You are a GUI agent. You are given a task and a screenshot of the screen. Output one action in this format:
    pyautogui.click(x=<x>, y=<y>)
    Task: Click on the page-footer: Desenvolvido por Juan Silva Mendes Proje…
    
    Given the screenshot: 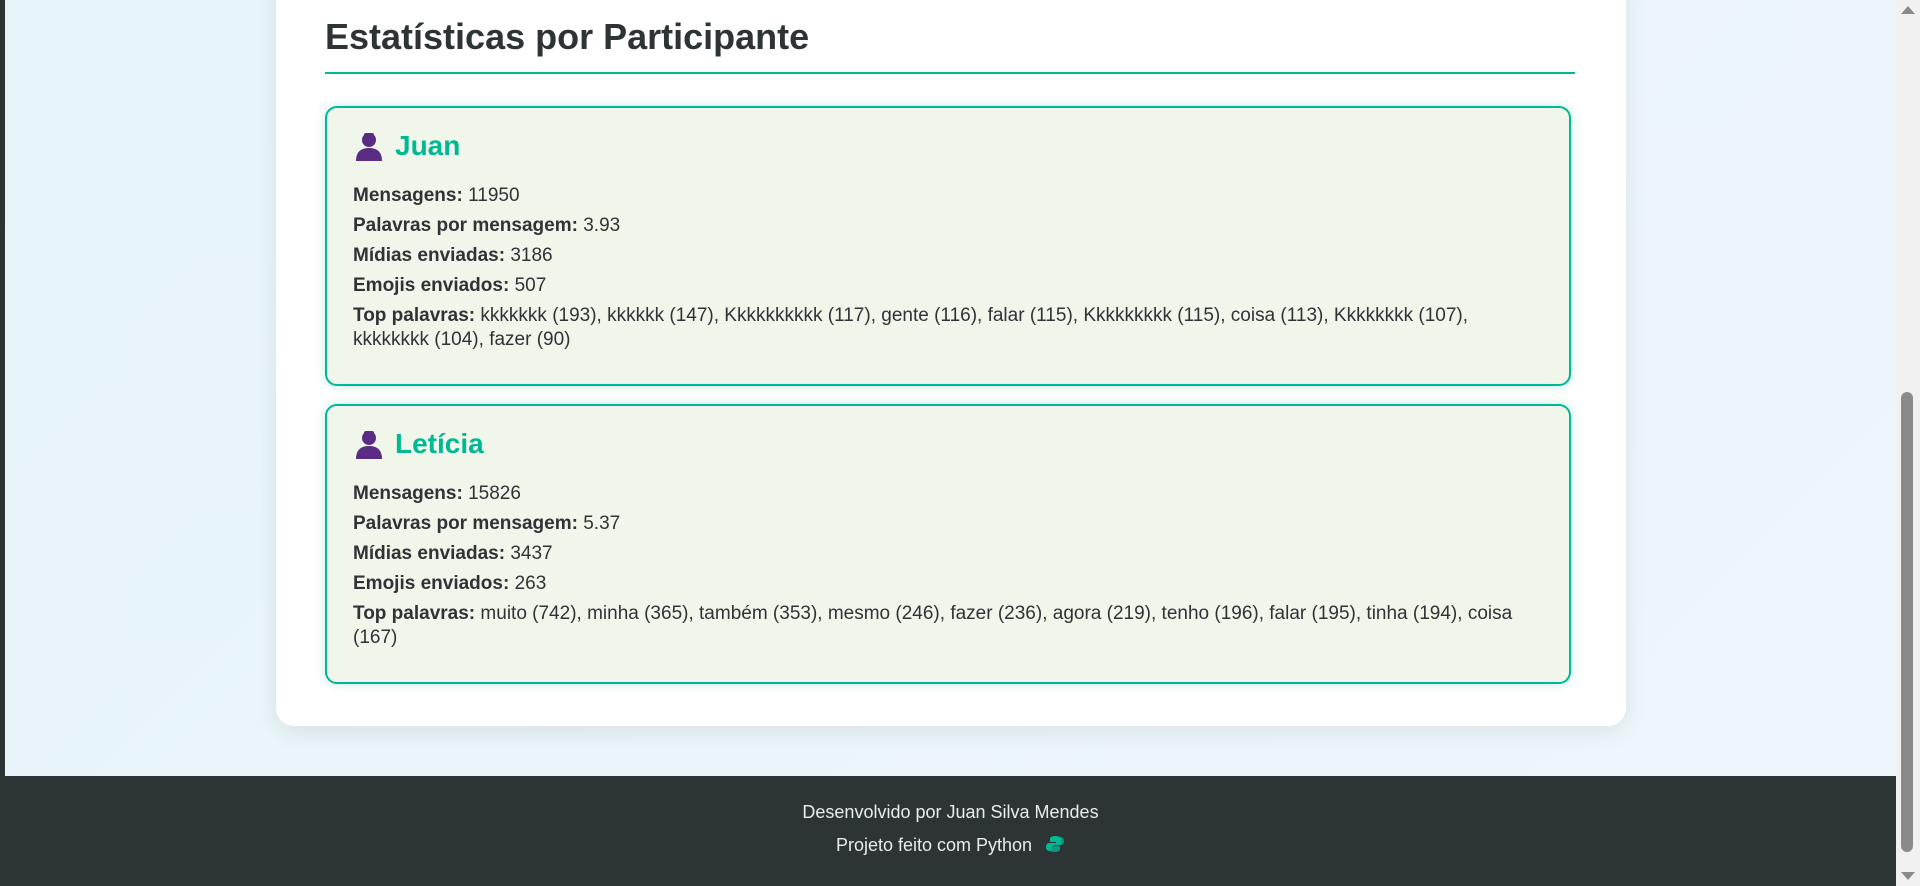 What is the action you would take?
    pyautogui.click(x=950, y=831)
    